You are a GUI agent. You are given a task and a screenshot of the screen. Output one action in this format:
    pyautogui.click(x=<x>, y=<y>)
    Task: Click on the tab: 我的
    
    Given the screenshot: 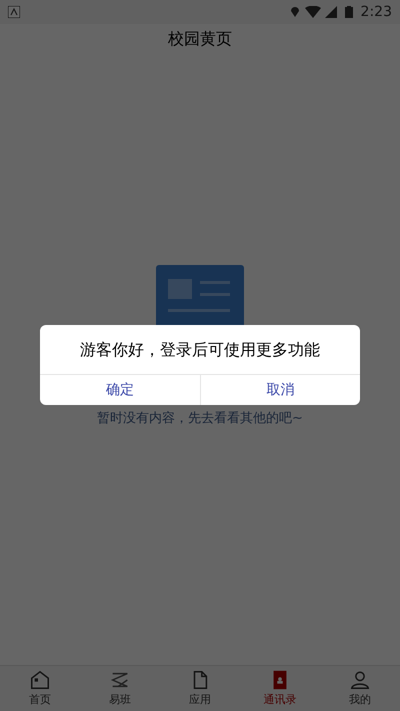 What is the action you would take?
    pyautogui.click(x=360, y=688)
    